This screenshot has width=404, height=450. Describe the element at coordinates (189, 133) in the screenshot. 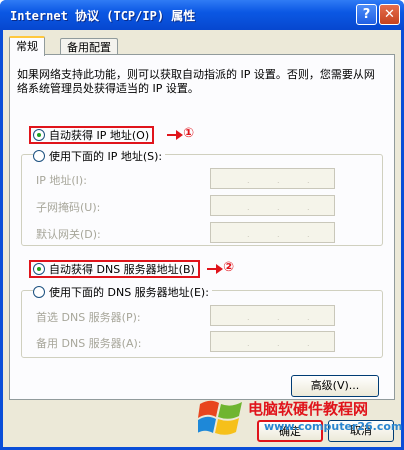

I see `annotation-marker-1: ①` at that location.